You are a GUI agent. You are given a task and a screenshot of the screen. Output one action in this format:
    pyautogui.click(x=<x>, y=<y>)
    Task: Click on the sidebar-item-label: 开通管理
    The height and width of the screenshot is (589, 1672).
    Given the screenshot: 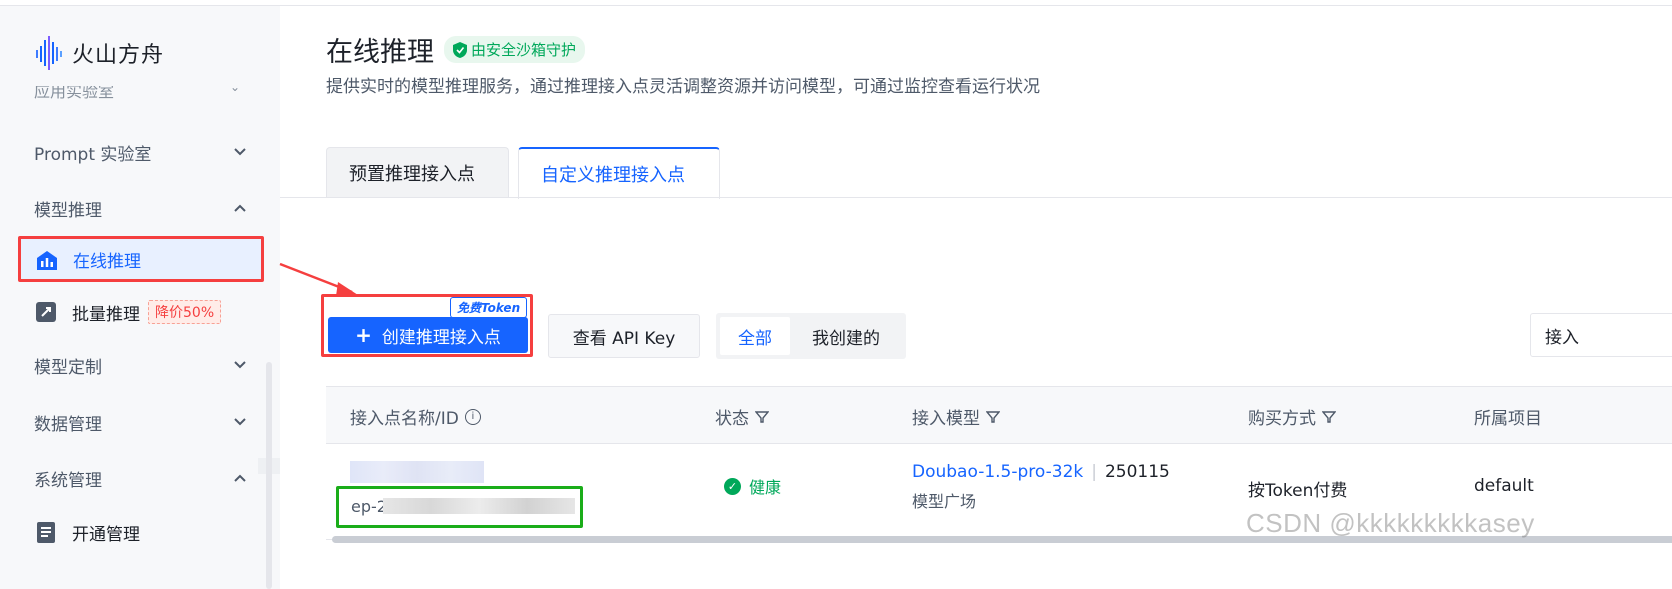 What is the action you would take?
    pyautogui.click(x=106, y=534)
    